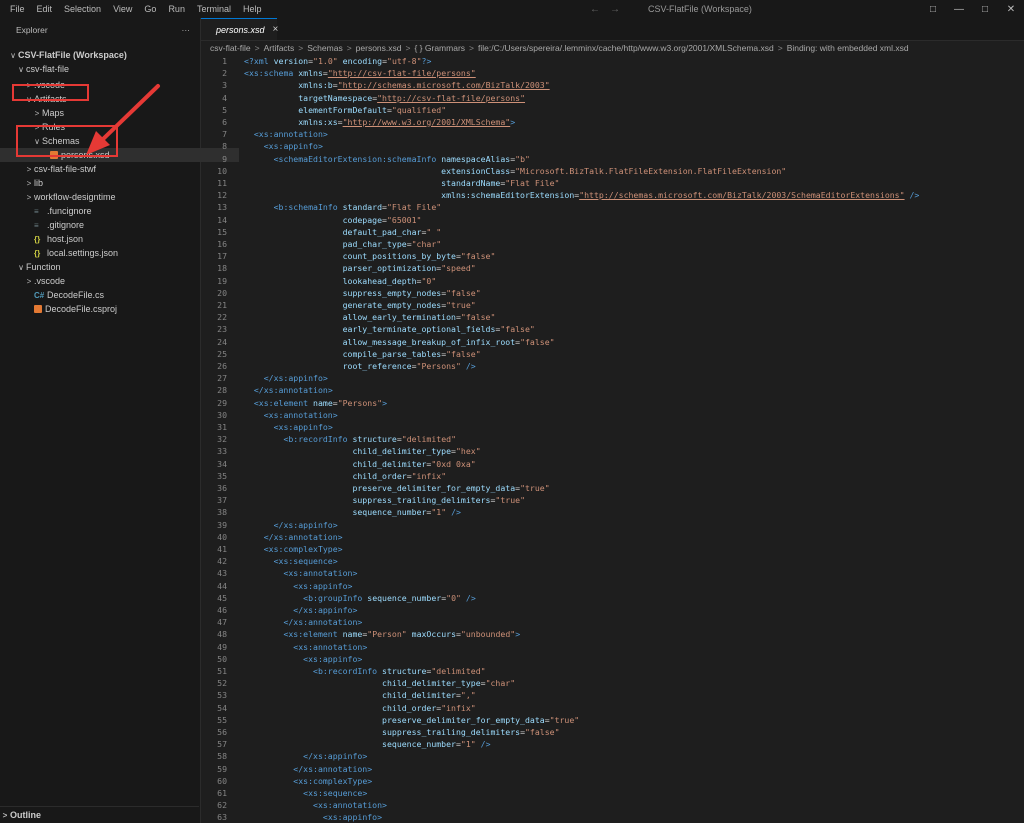  Describe the element at coordinates (379, 48) in the screenshot. I see `breadcrumb-item: persons.xsd` at that location.